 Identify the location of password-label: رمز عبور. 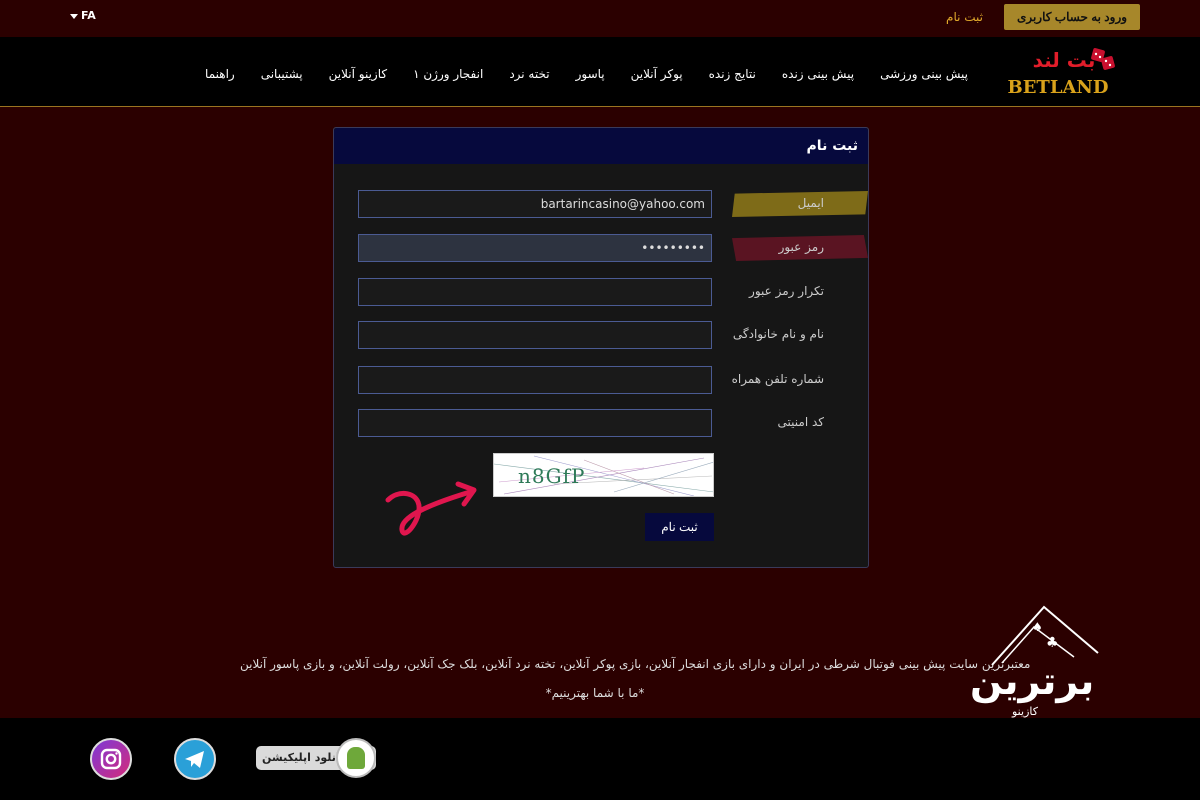
(800, 248).